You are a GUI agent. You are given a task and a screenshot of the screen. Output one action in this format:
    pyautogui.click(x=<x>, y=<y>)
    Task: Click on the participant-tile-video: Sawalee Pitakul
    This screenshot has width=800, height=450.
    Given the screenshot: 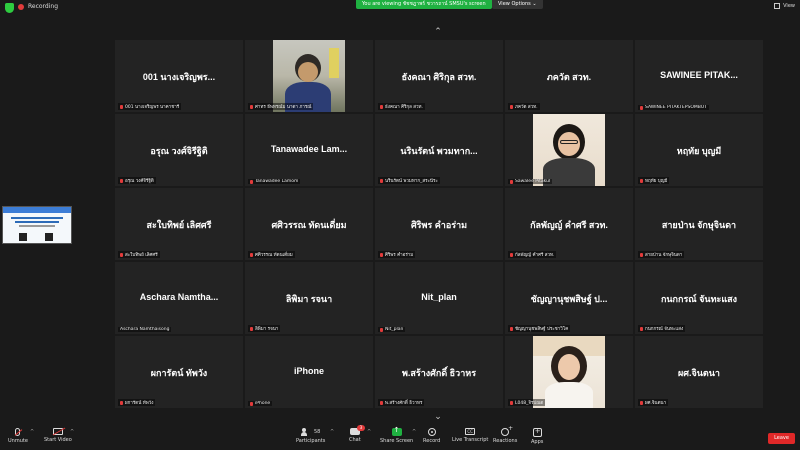 What is the action you would take?
    pyautogui.click(x=569, y=150)
    